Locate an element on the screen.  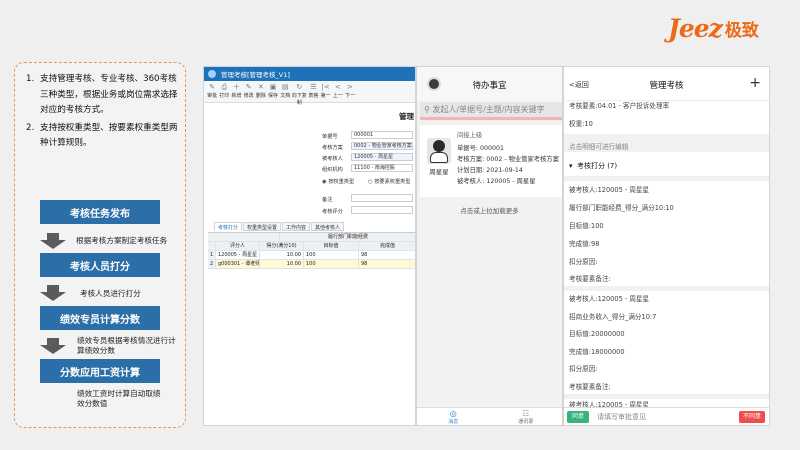
row-number: 2 is located at coordinates (212, 264).